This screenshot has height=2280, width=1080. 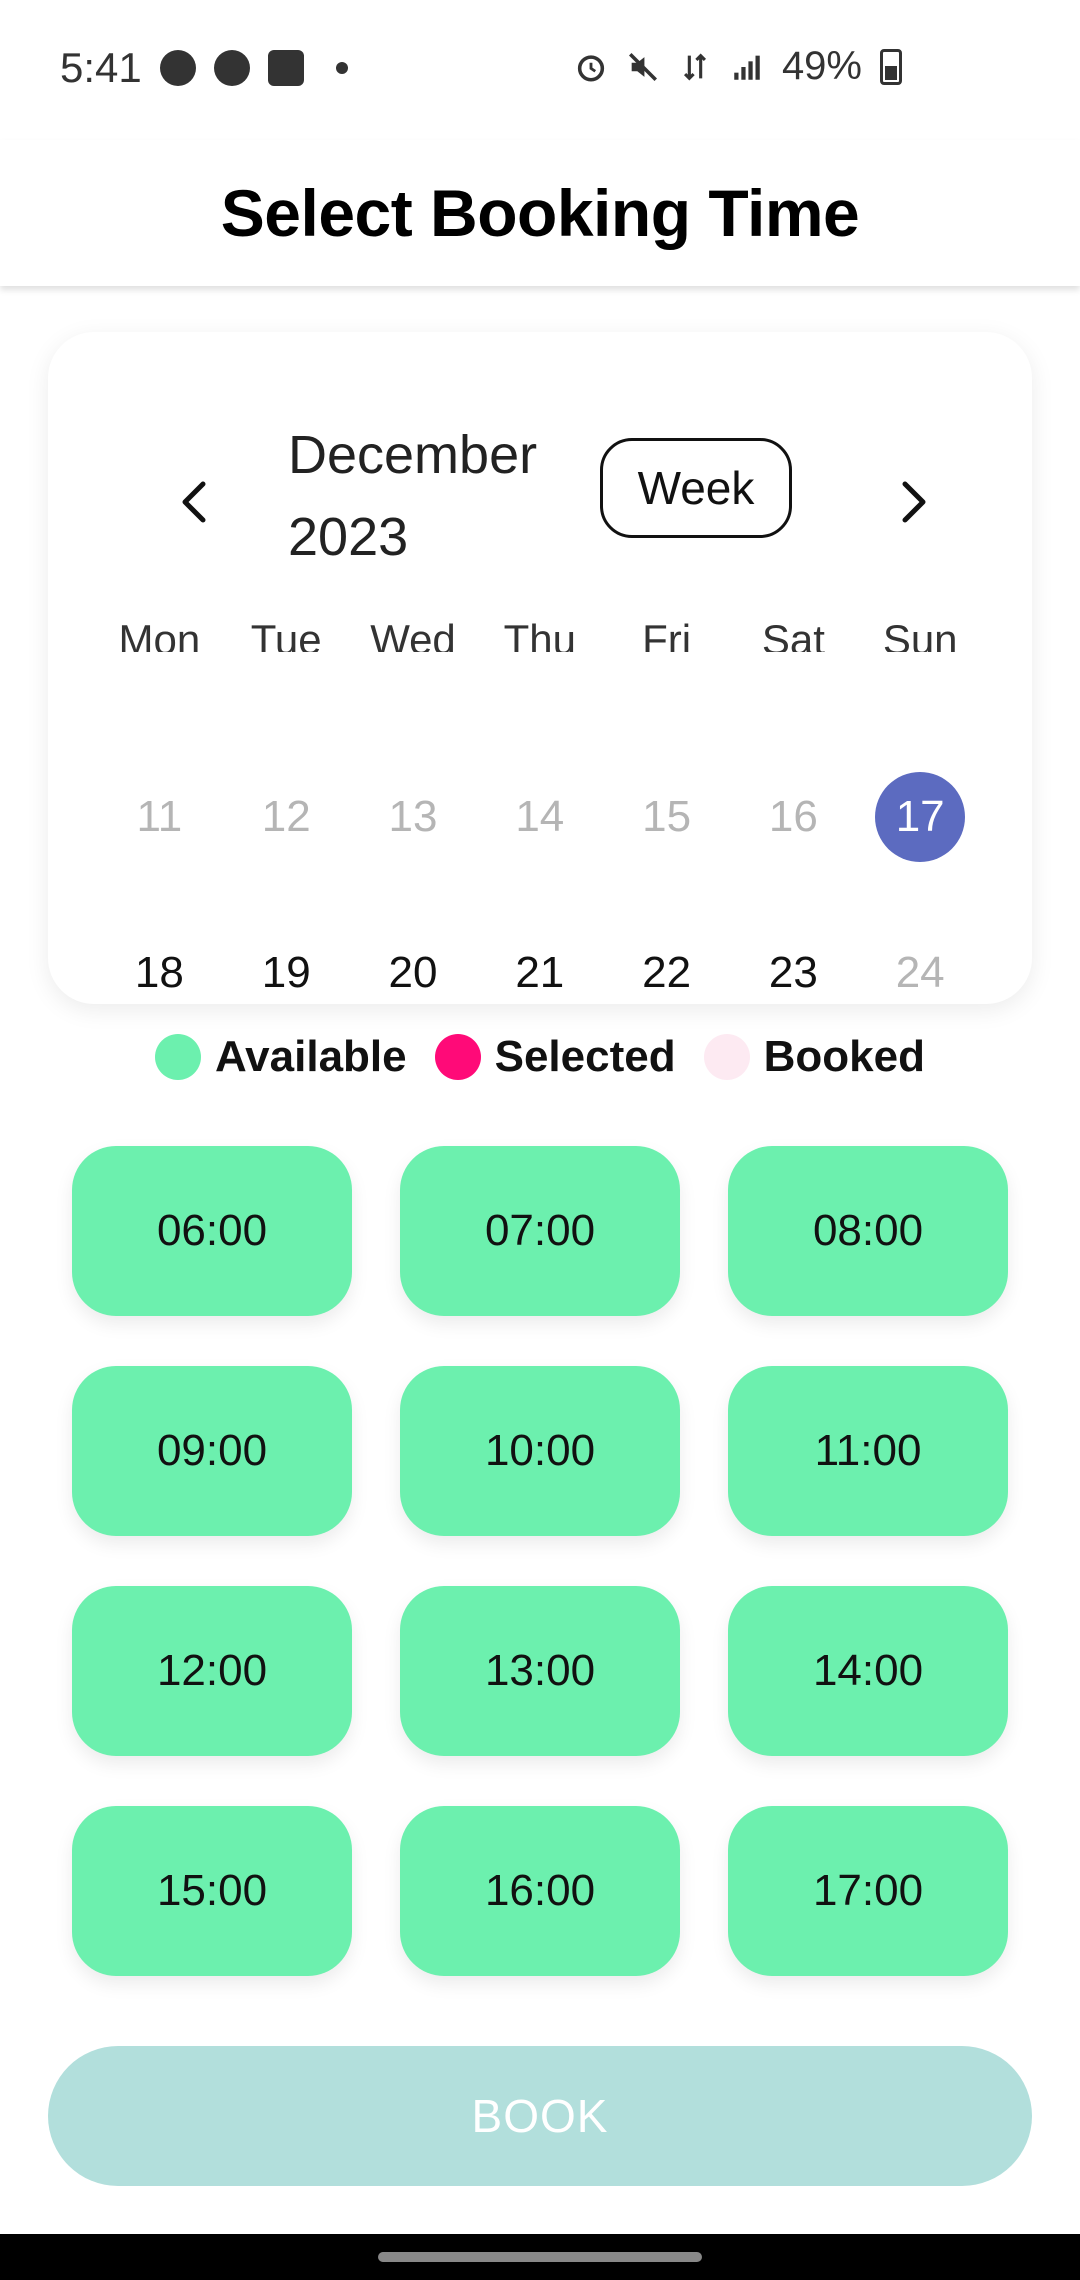 I want to click on selected-date-label: 17, so click(x=920, y=817).